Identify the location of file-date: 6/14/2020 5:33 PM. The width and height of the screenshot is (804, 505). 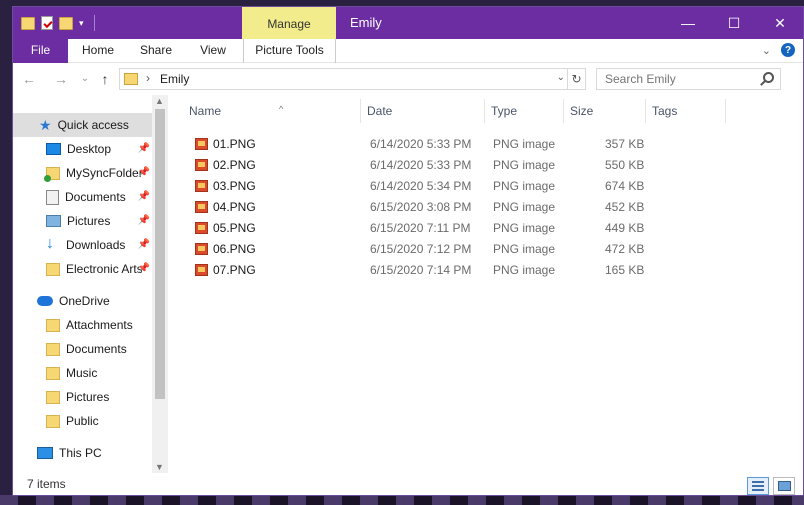
(421, 144).